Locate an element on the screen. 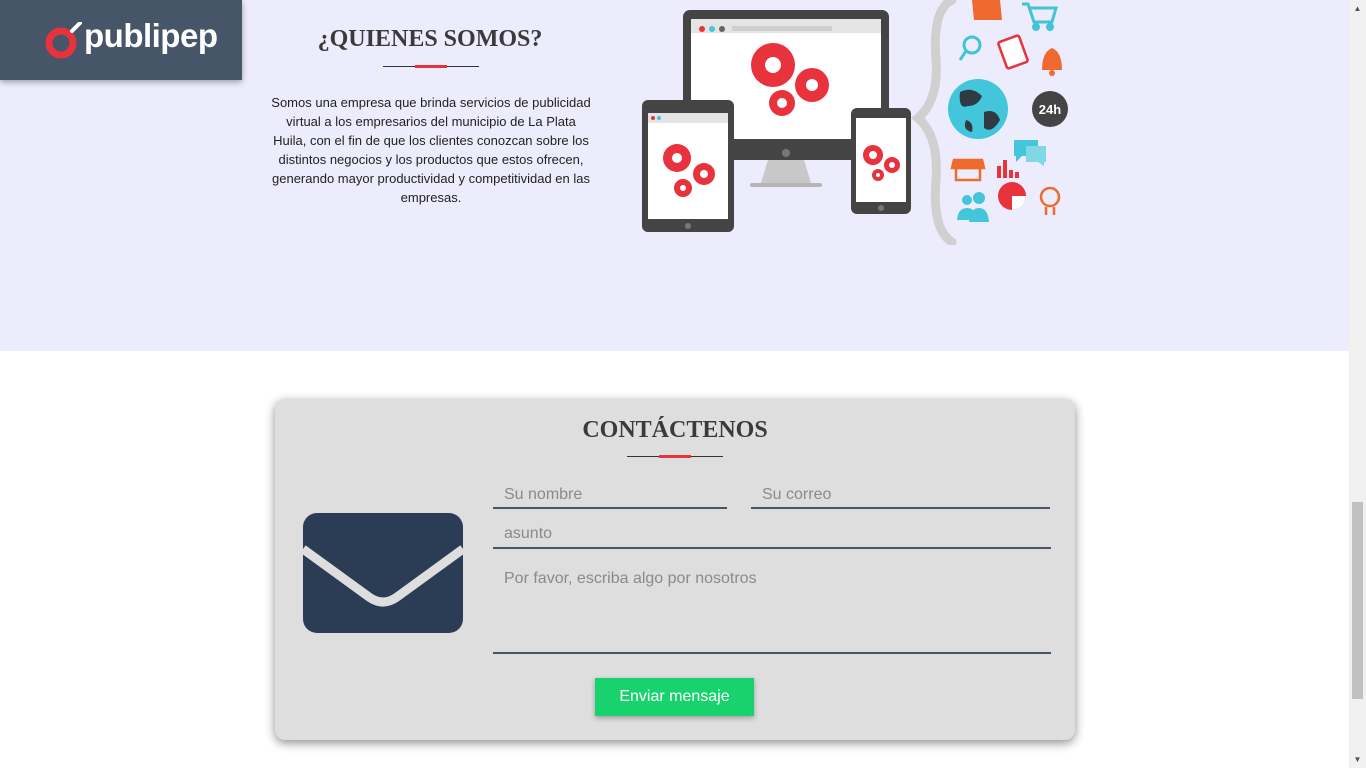  chat-bubbles-icon is located at coordinates (1030, 153).